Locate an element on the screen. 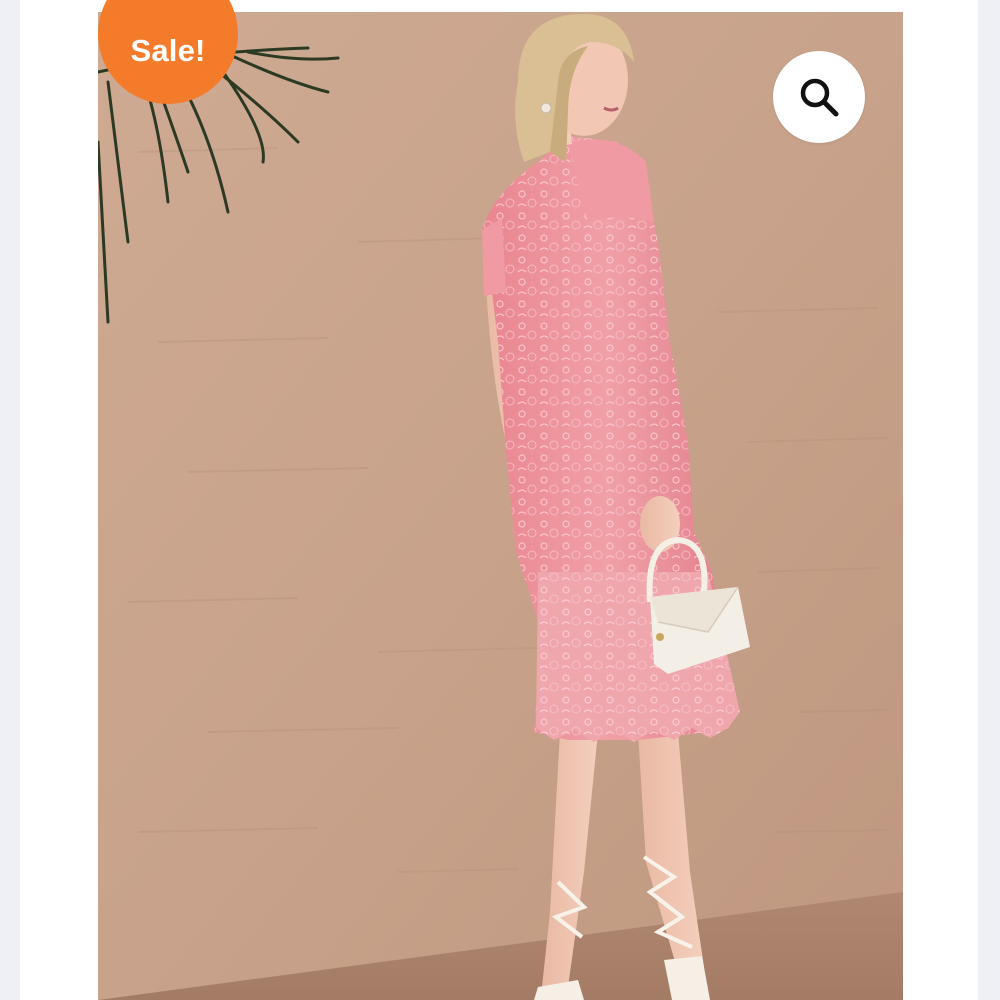 The image size is (1000, 1000). zoom-button is located at coordinates (819, 97).